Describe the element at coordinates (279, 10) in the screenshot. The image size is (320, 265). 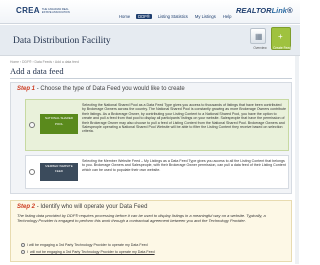
I see `link-text: Link` at that location.